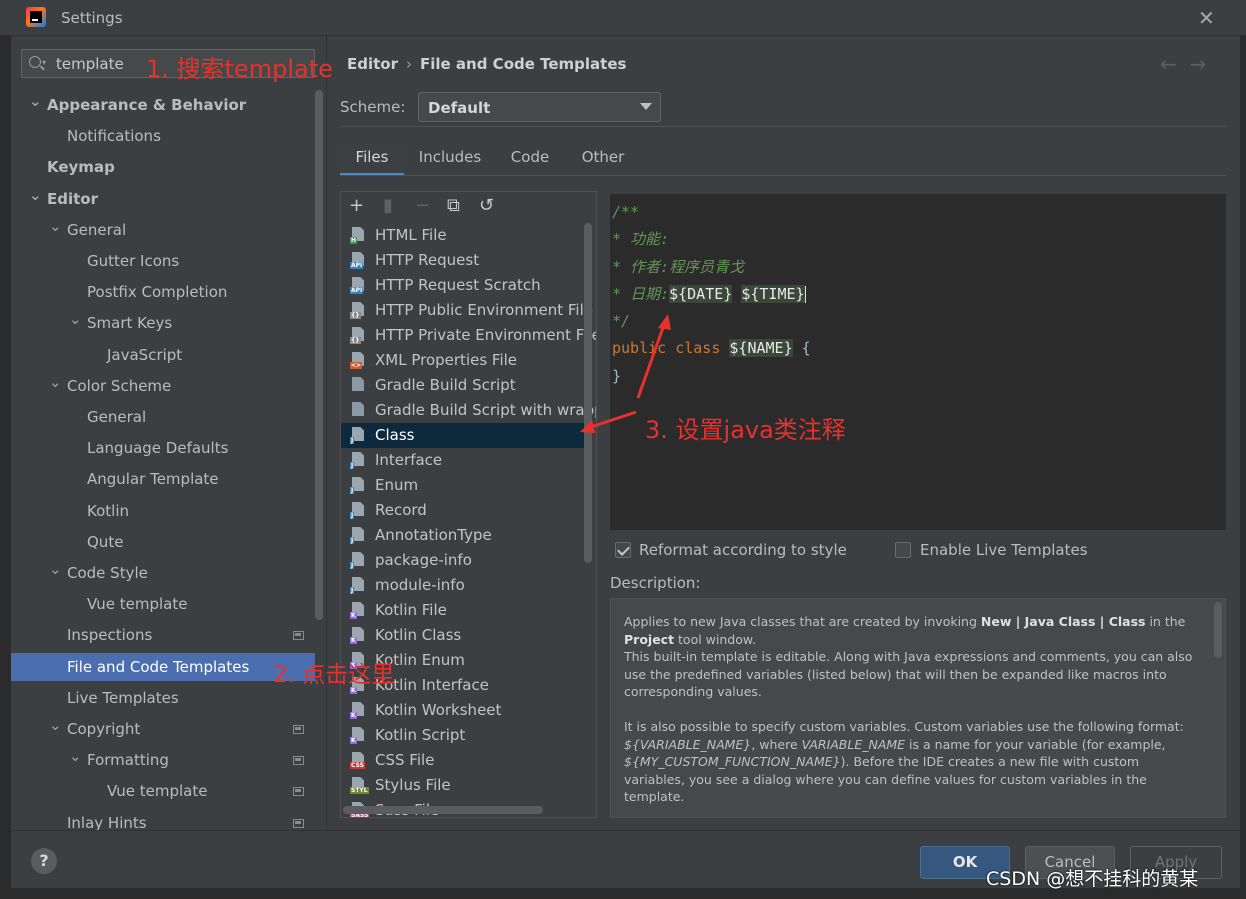 The image size is (1246, 899). I want to click on live-templates-checkbox, so click(903, 550).